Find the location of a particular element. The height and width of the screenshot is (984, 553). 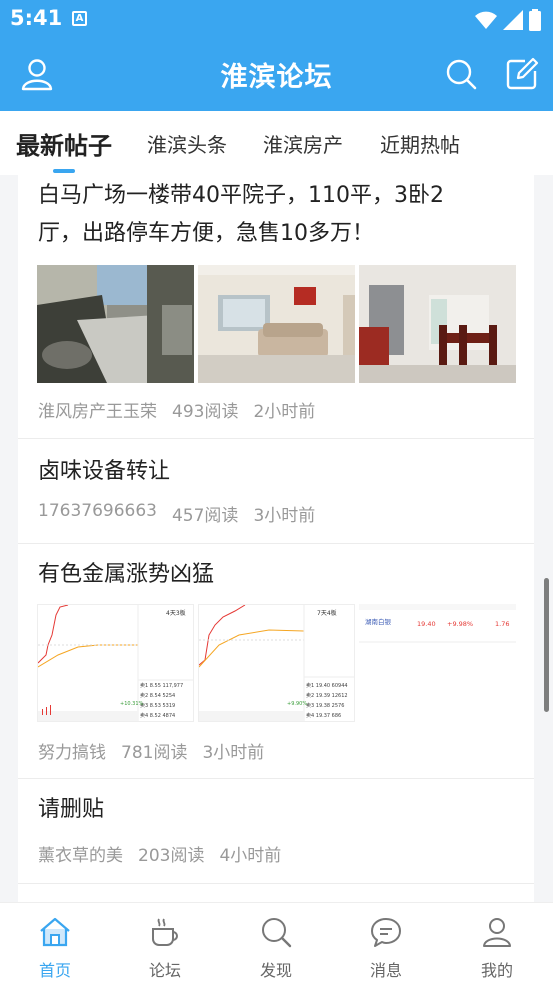

post-author: 17637696663 is located at coordinates (97, 513).